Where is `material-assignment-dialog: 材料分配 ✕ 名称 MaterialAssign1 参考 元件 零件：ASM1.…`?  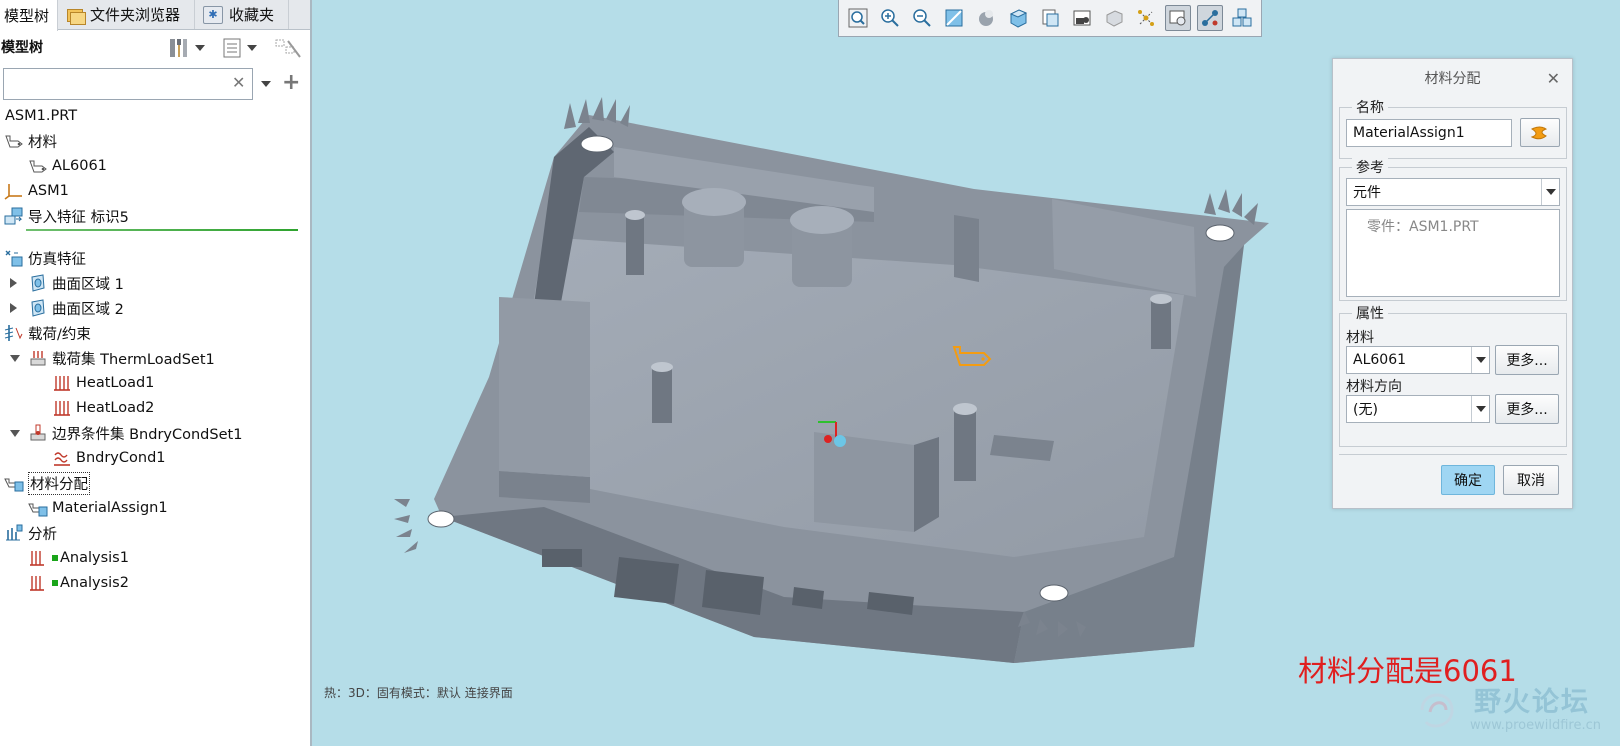 material-assignment-dialog: 材料分配 ✕ 名称 MaterialAssign1 参考 元件 零件：ASM1.… is located at coordinates (1452, 283).